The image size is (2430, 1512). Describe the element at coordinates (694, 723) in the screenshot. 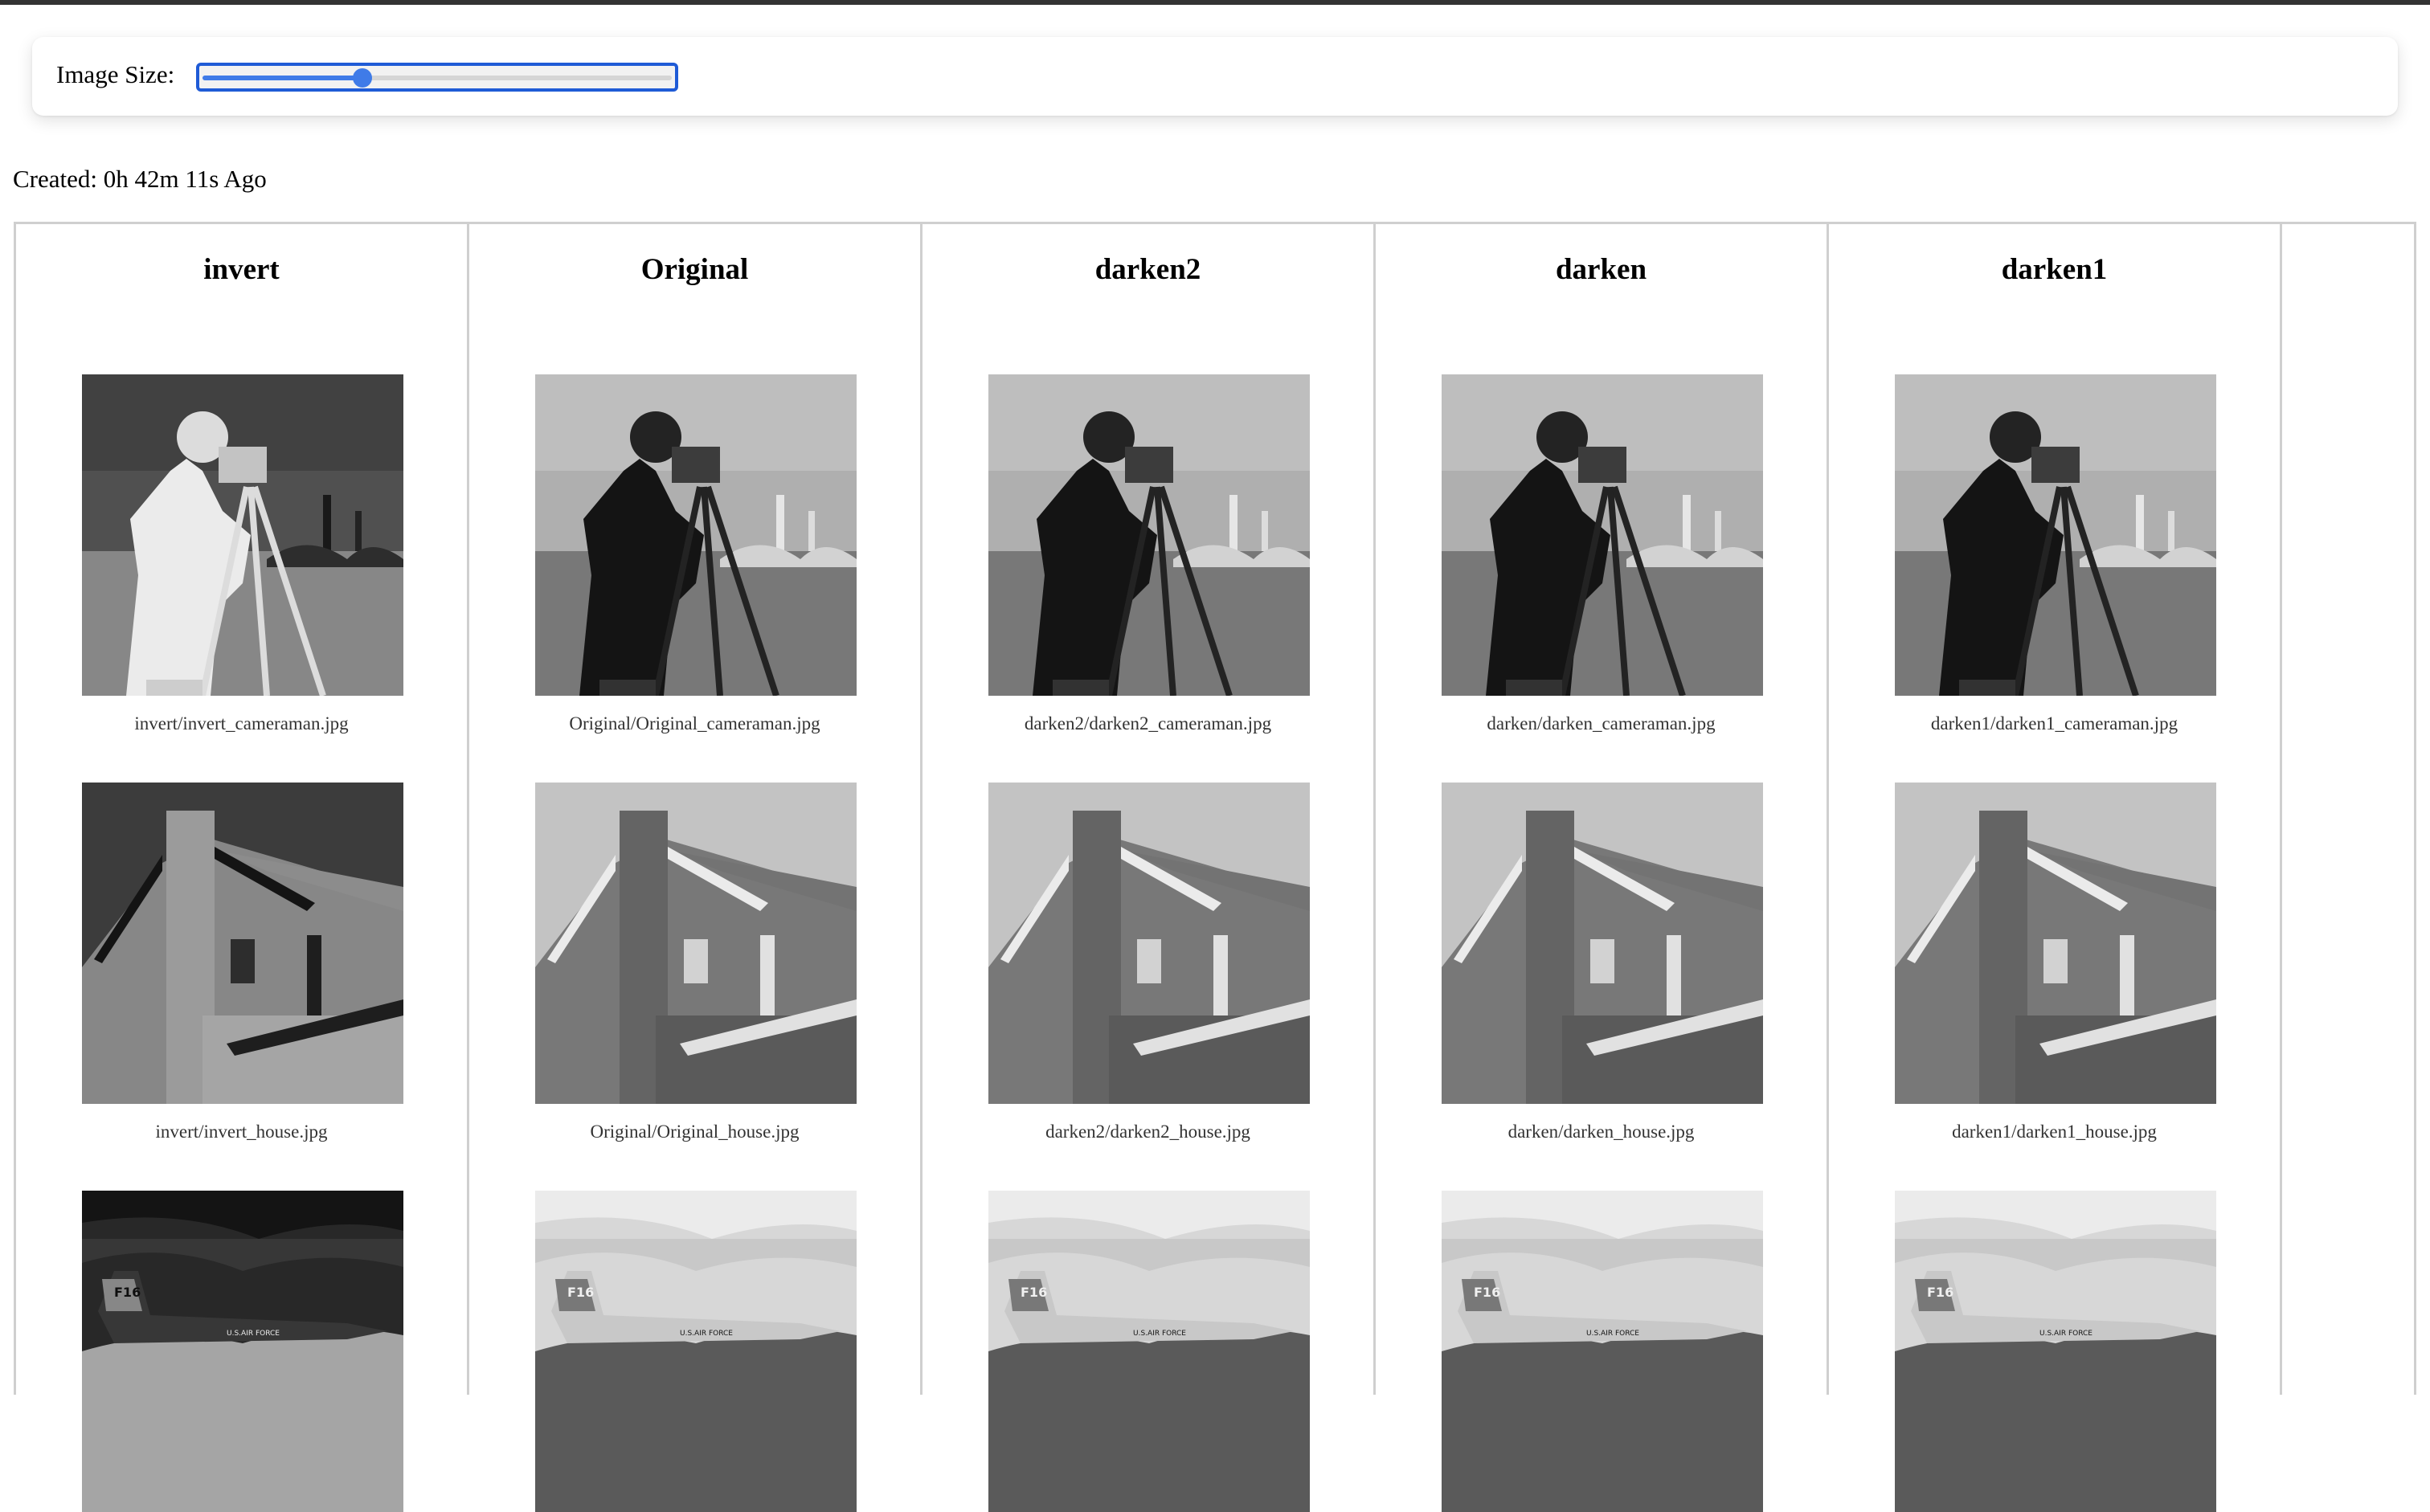

I see `image-caption: Original/Original_cameraman.jpg` at that location.